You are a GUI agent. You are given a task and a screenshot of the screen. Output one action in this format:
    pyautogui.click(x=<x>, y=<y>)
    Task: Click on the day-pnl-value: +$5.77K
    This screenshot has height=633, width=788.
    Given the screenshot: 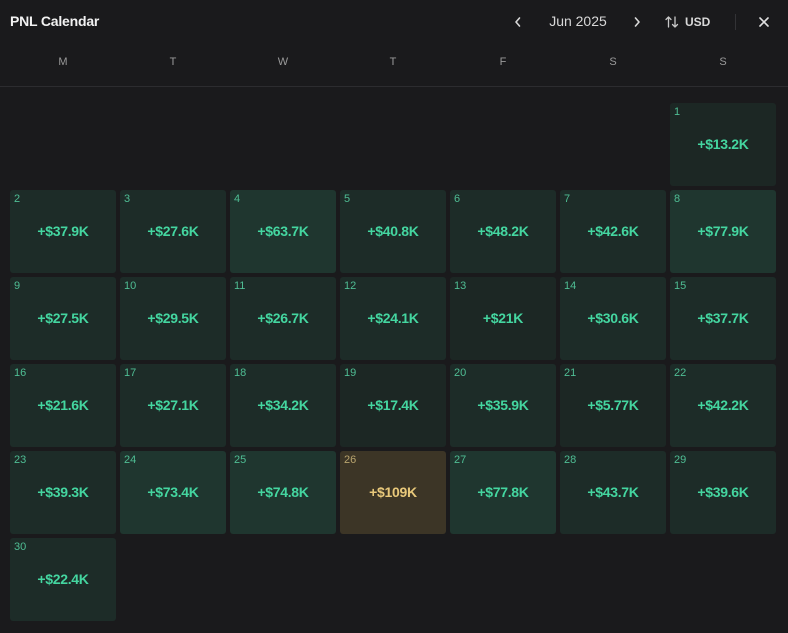 What is the action you would take?
    pyautogui.click(x=613, y=405)
    